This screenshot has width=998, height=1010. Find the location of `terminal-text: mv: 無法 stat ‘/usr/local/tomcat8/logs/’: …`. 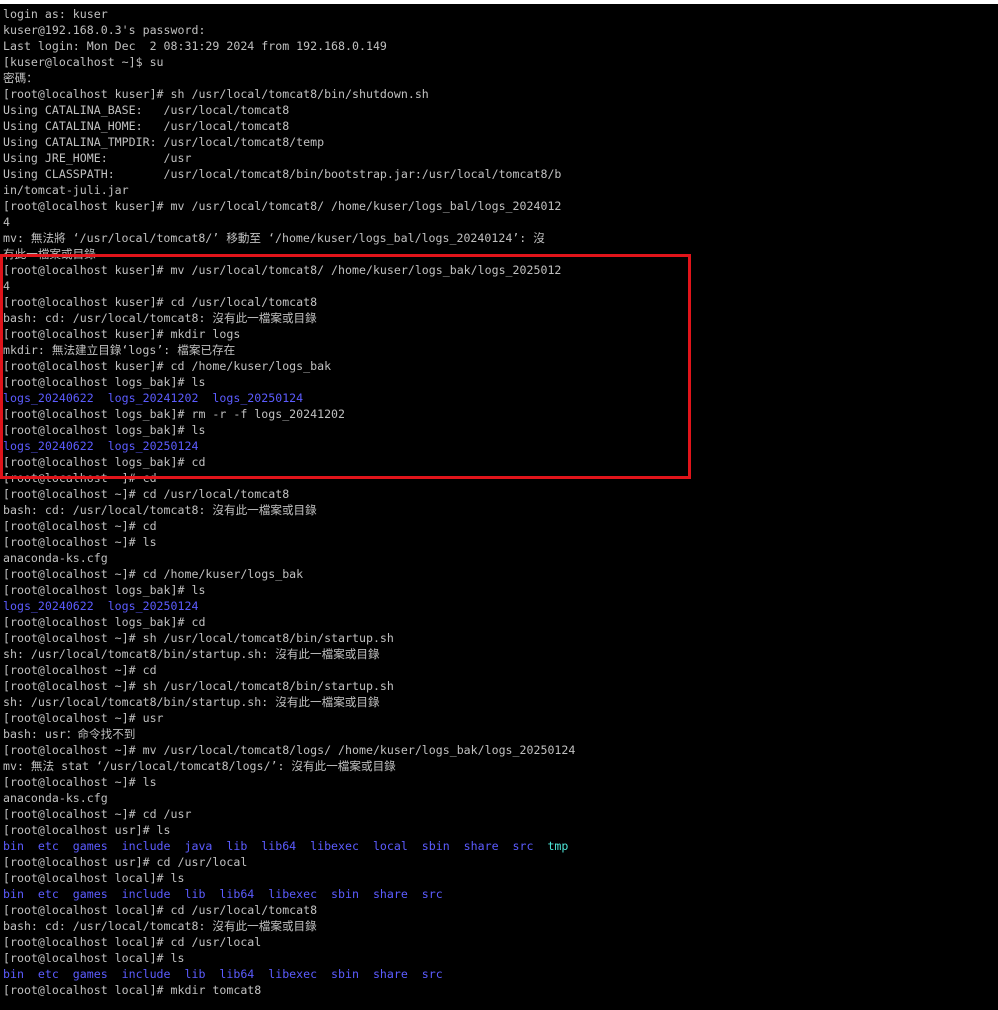

terminal-text: mv: 無法 stat ‘/usr/local/tomcat8/logs/’: … is located at coordinates (199, 766).